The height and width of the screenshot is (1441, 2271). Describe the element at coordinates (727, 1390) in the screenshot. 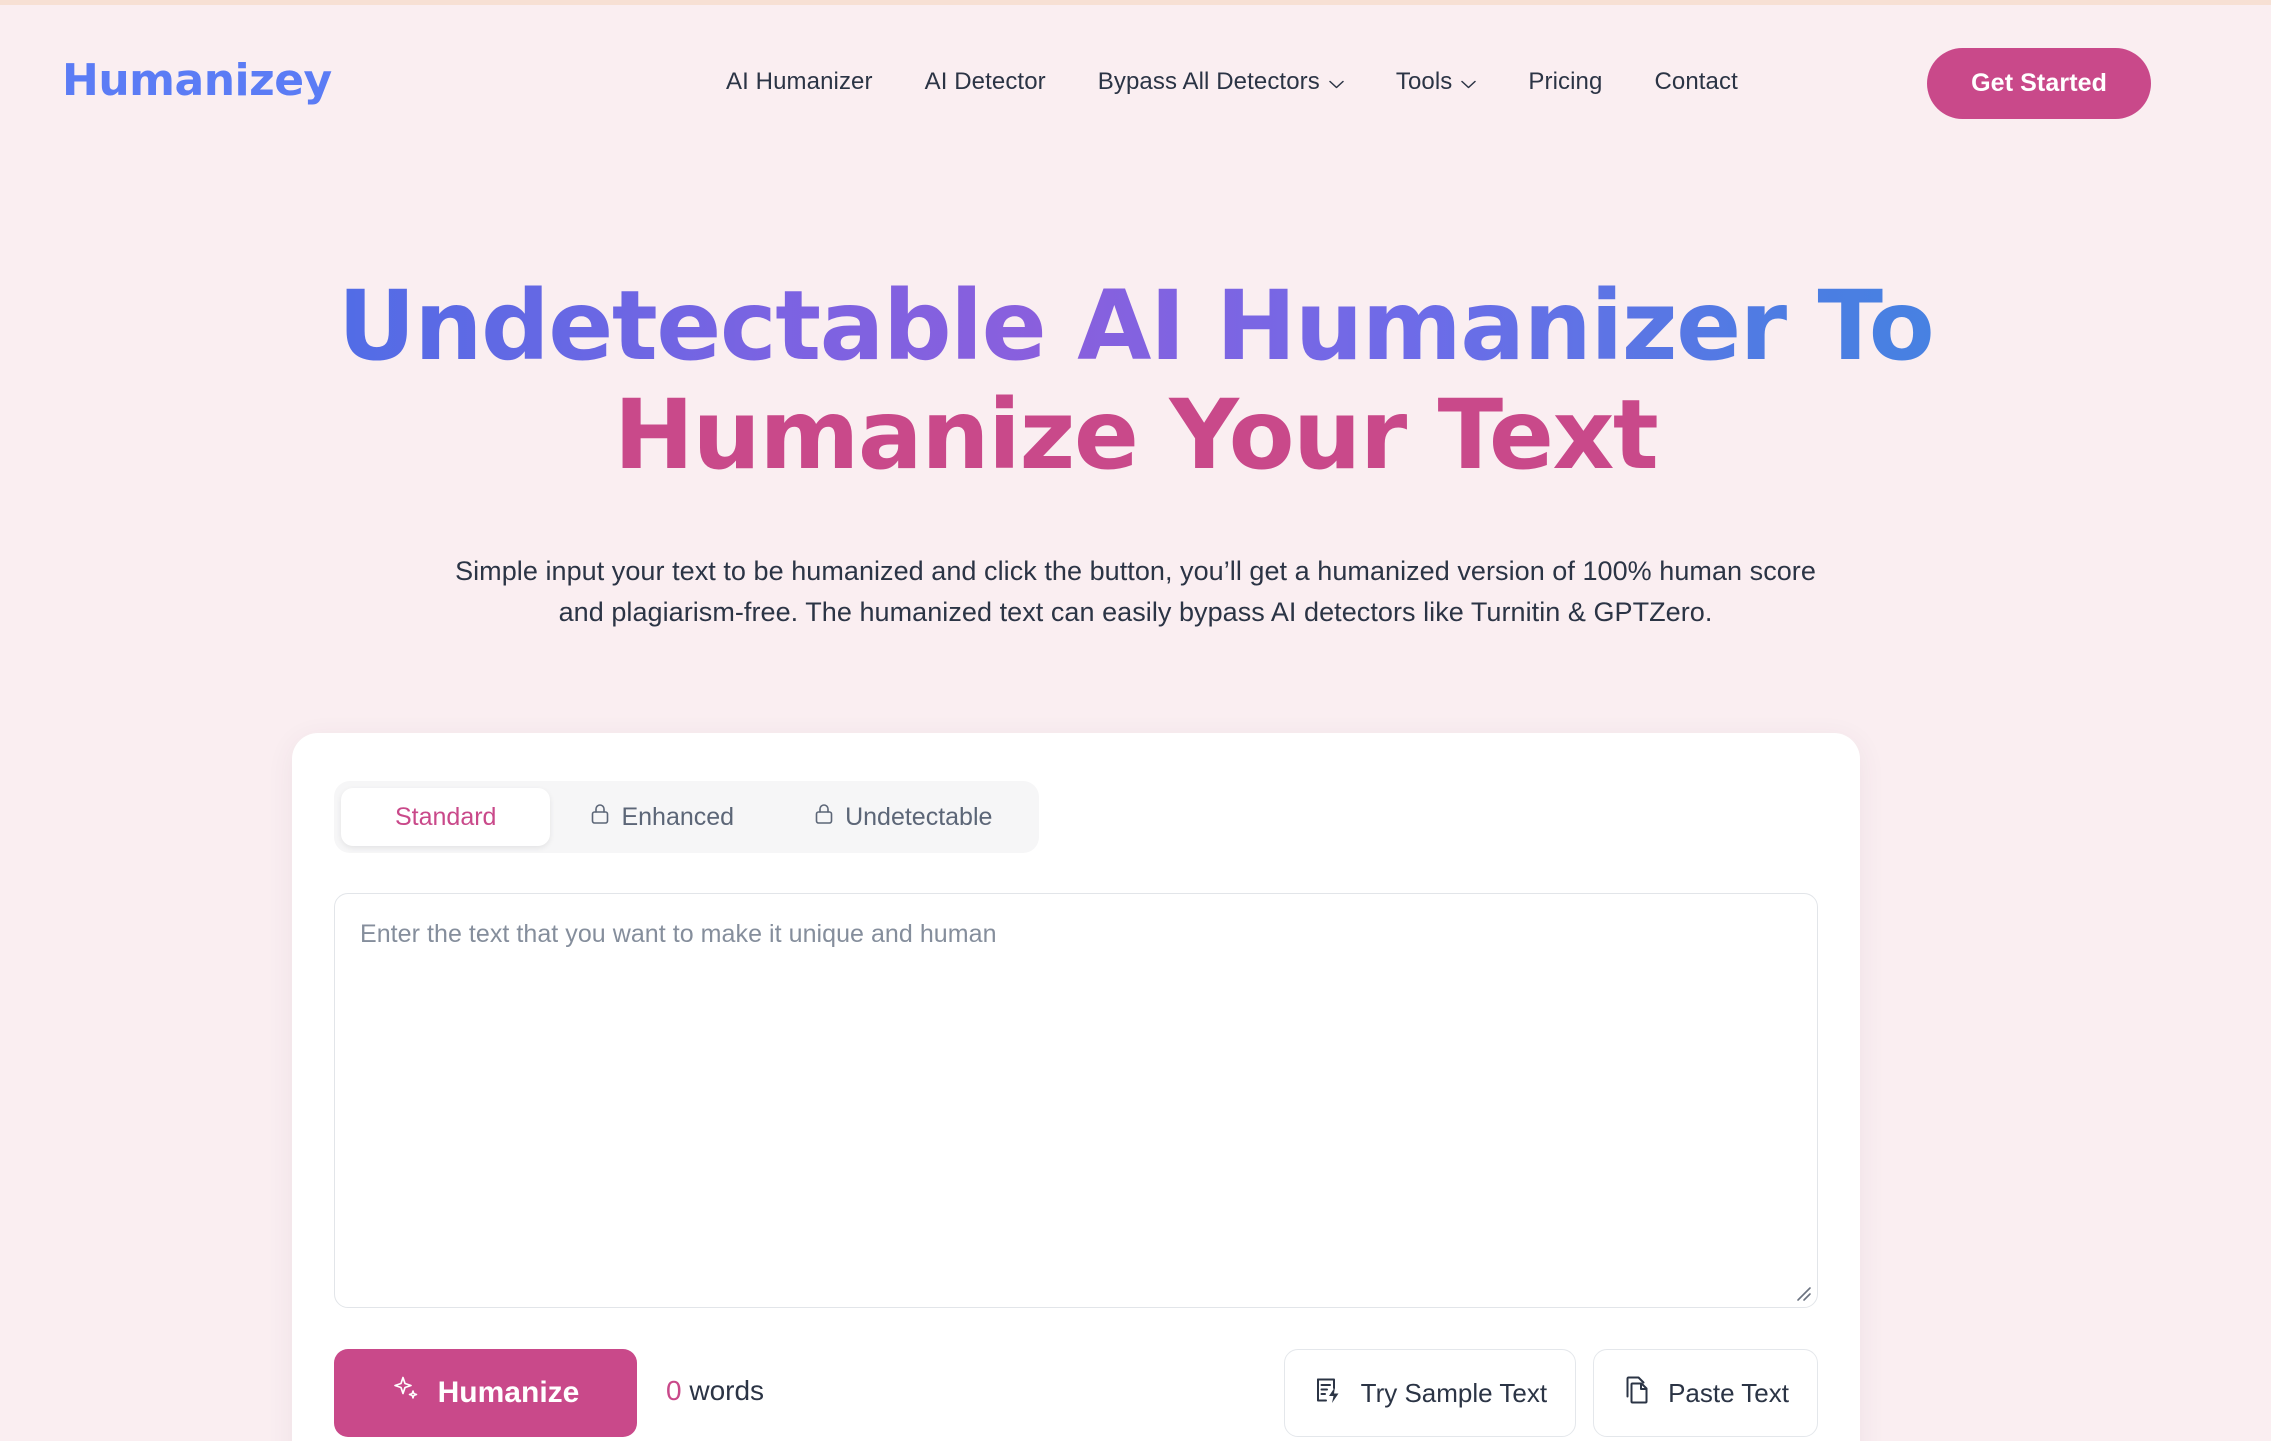

I see `word-count-unit: words` at that location.